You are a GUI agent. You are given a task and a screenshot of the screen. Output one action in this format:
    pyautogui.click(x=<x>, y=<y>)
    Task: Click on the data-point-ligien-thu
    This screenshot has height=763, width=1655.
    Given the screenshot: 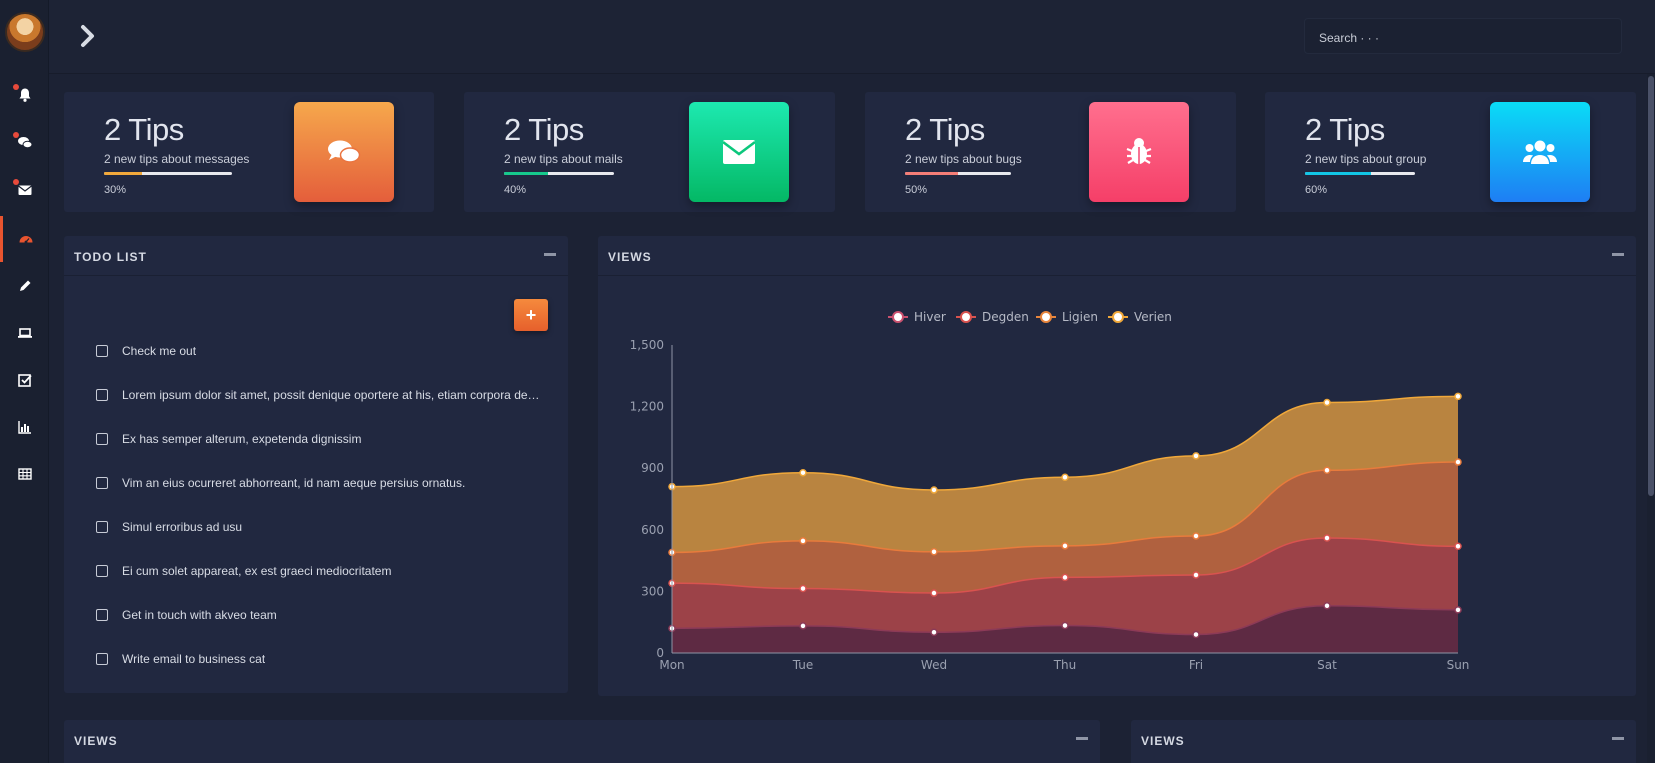 What is the action you would take?
    pyautogui.click(x=1065, y=546)
    